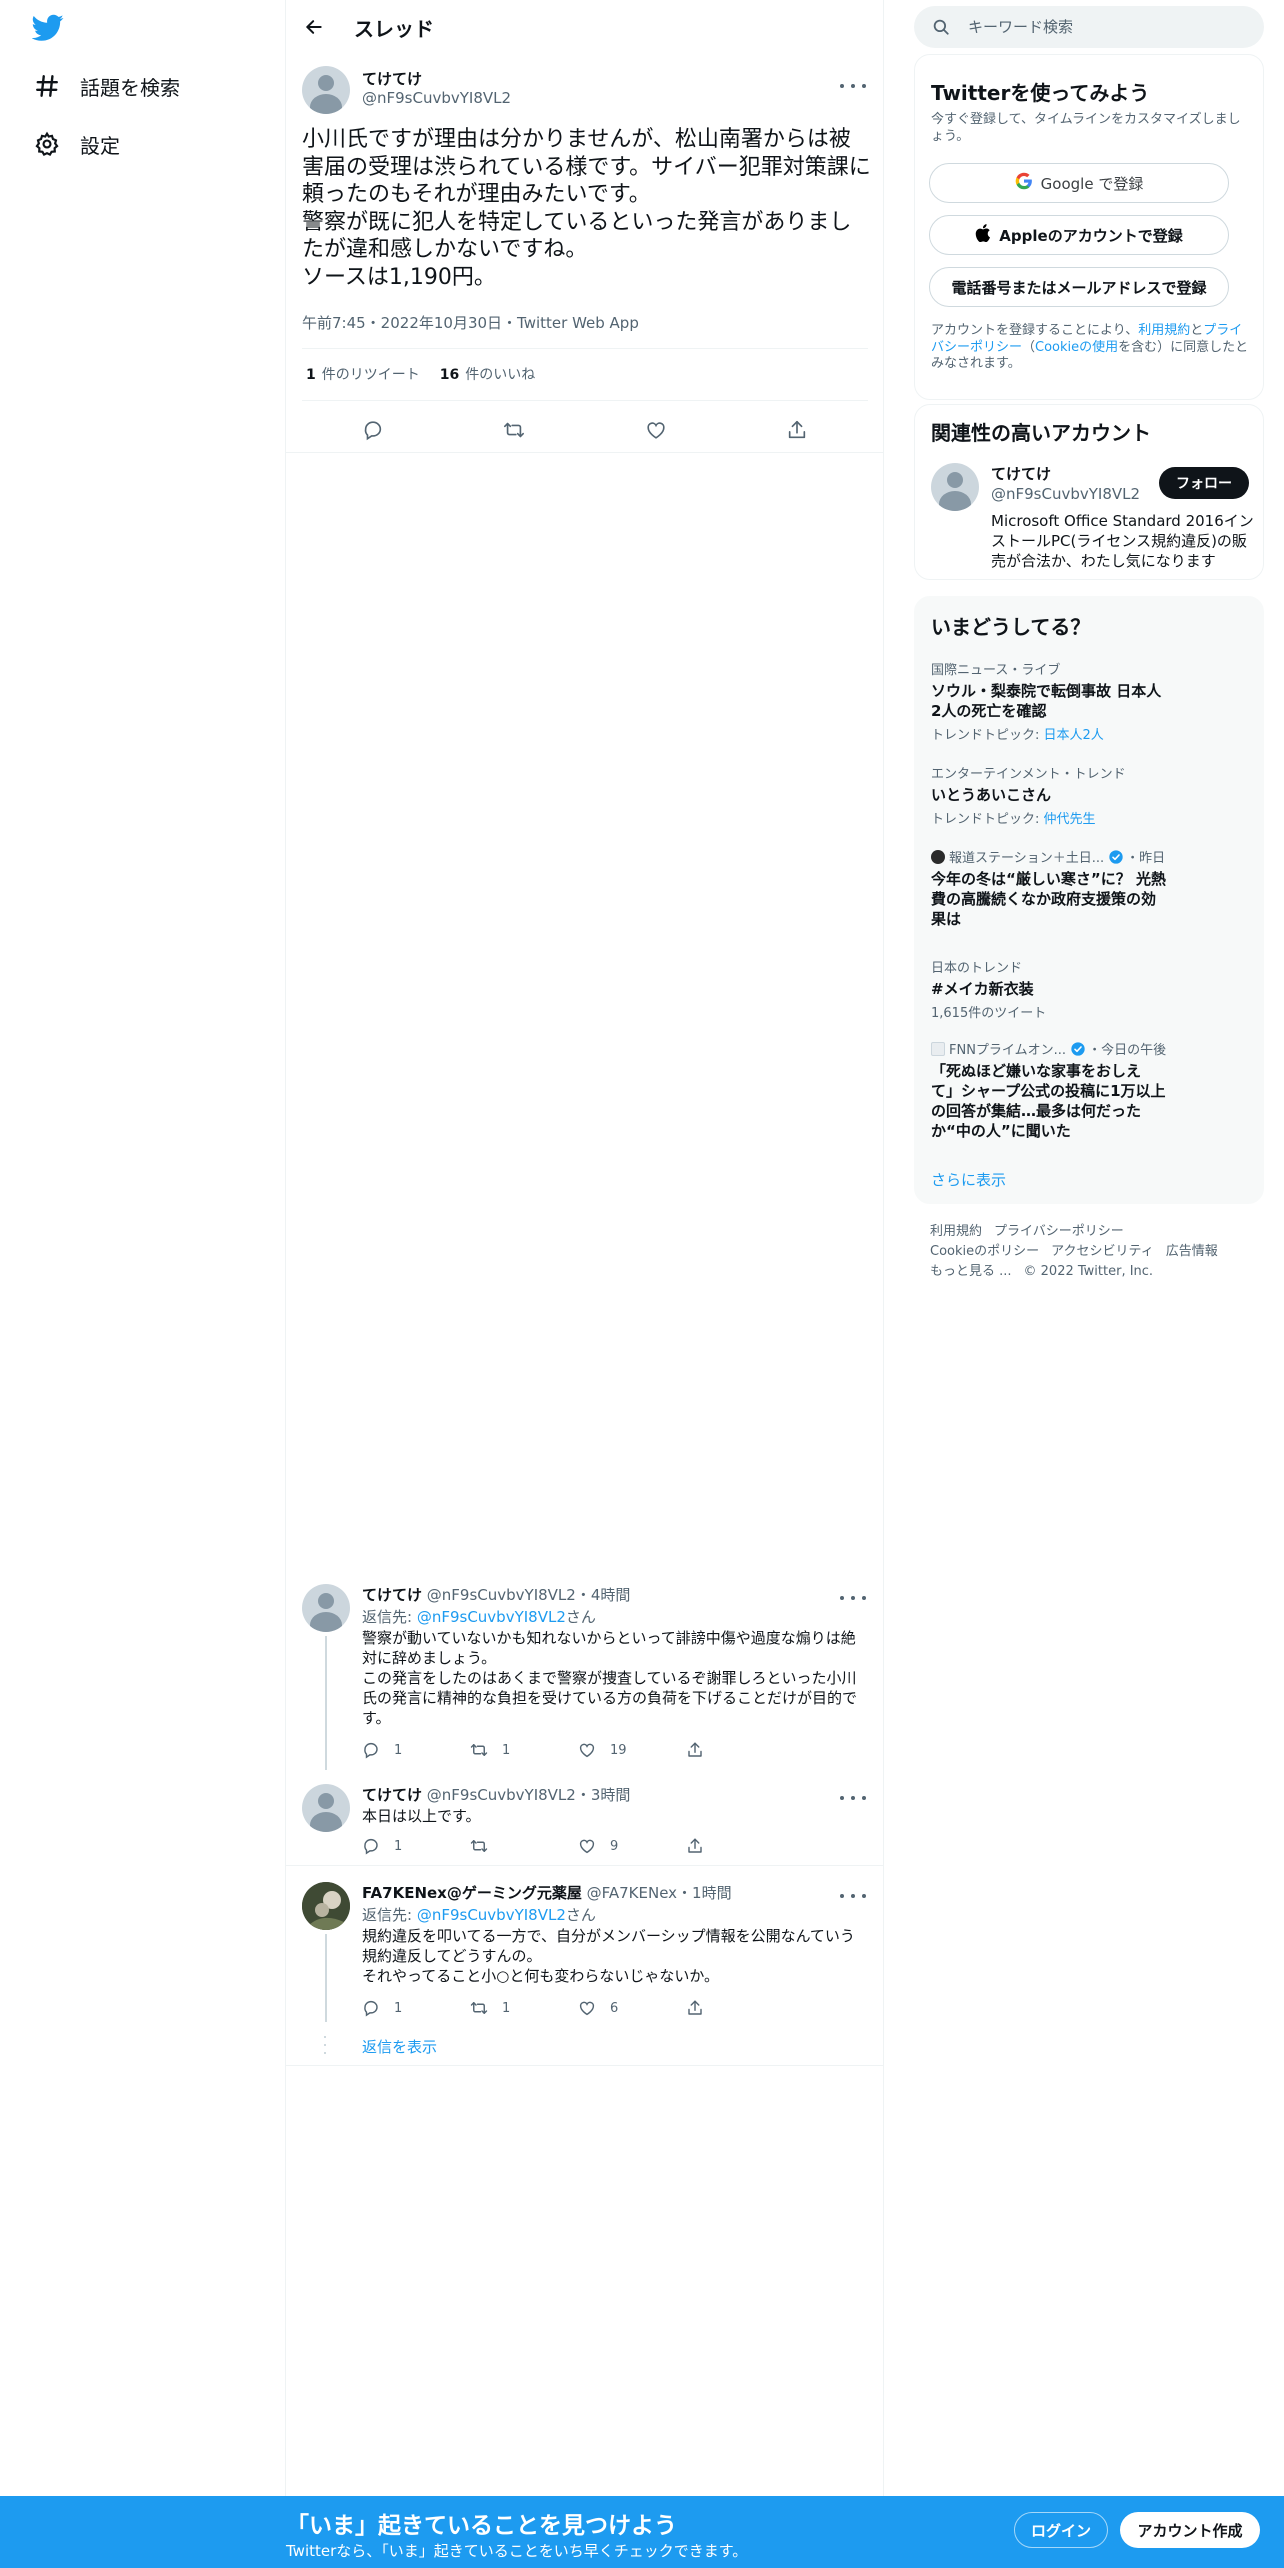  Describe the element at coordinates (399, 2046) in the screenshot. I see `show-replies-link: 返信を表示` at that location.